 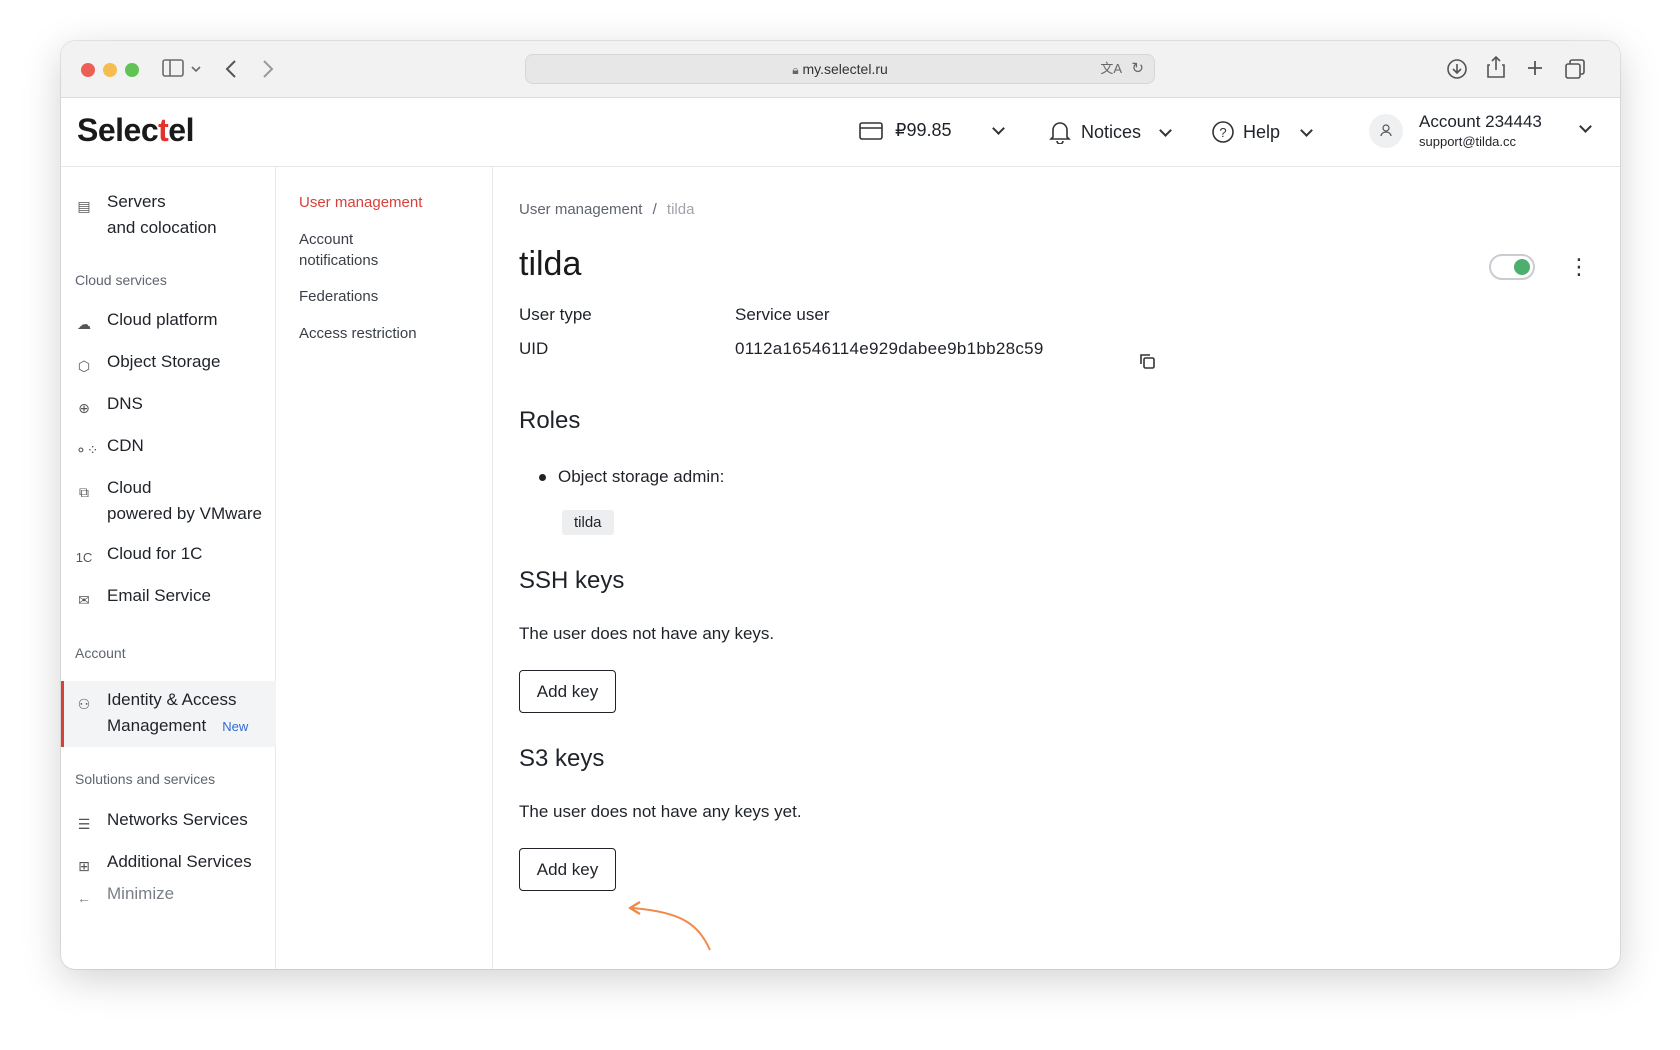 What do you see at coordinates (84, 557) in the screenshot?
I see `one-c-icon: 1C` at bounding box center [84, 557].